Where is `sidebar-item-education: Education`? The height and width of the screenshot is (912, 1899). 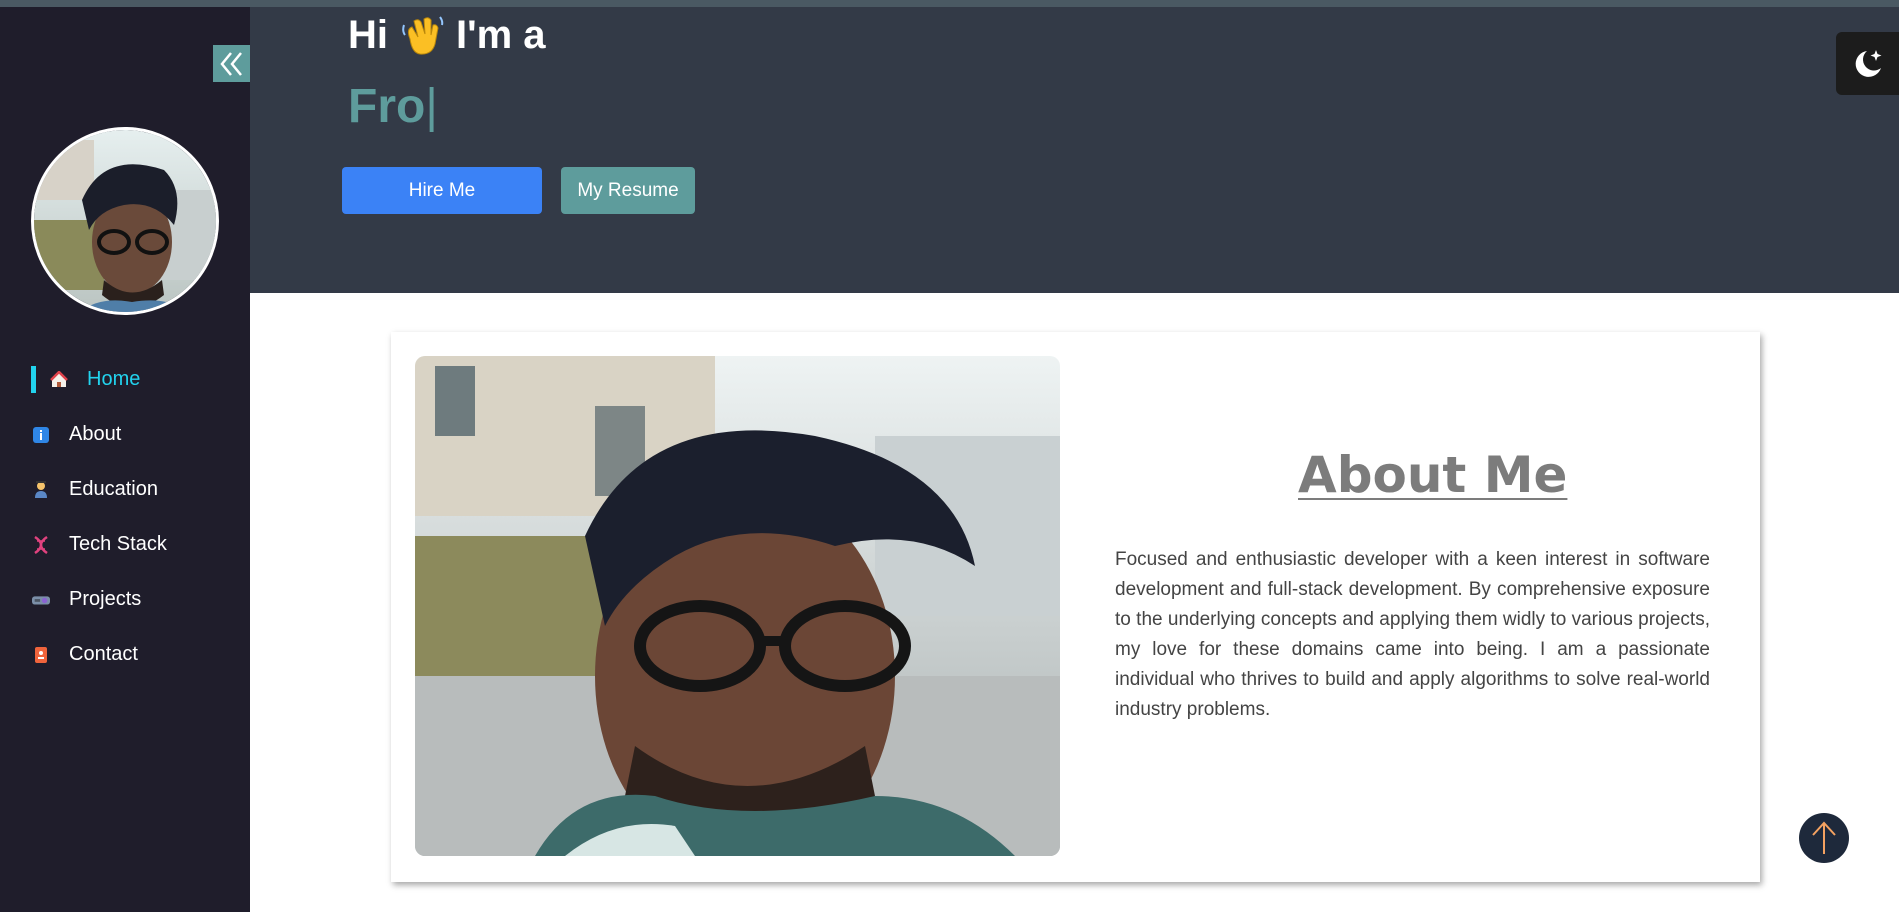
sidebar-item-education: Education is located at coordinates (125, 489).